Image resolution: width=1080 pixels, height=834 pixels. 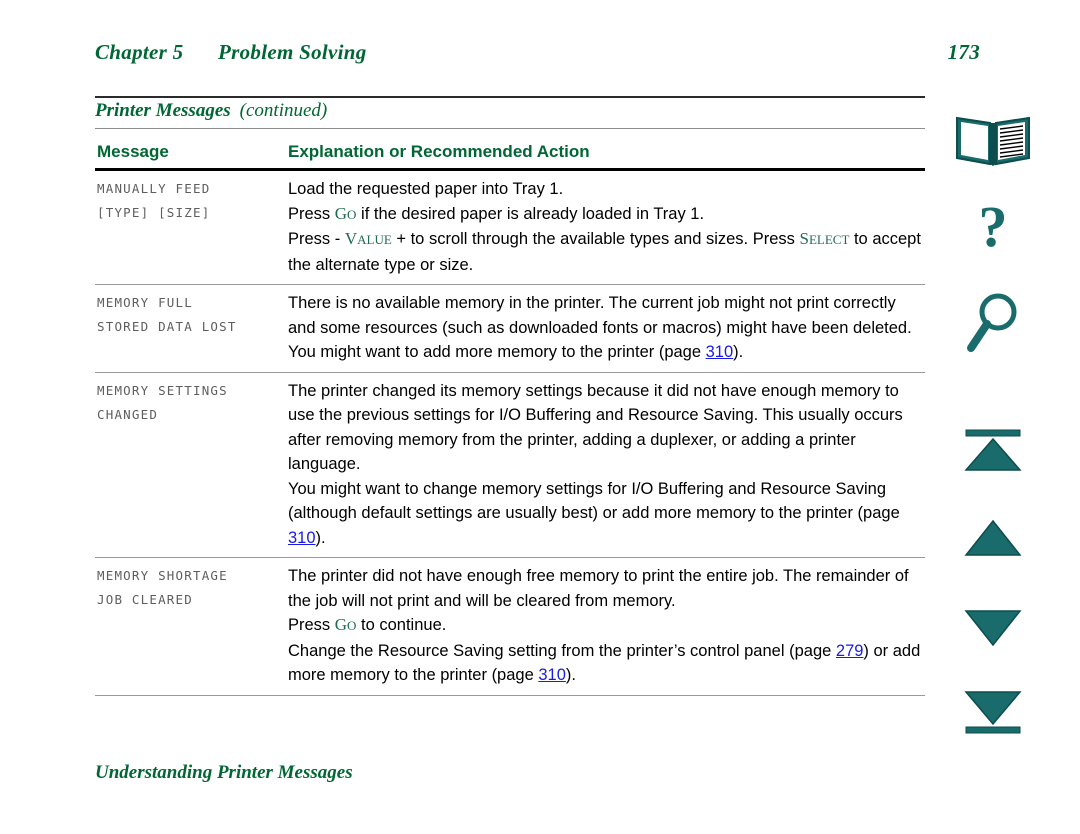 I want to click on message-code-line: STORED DATA LOST, so click(x=167, y=326).